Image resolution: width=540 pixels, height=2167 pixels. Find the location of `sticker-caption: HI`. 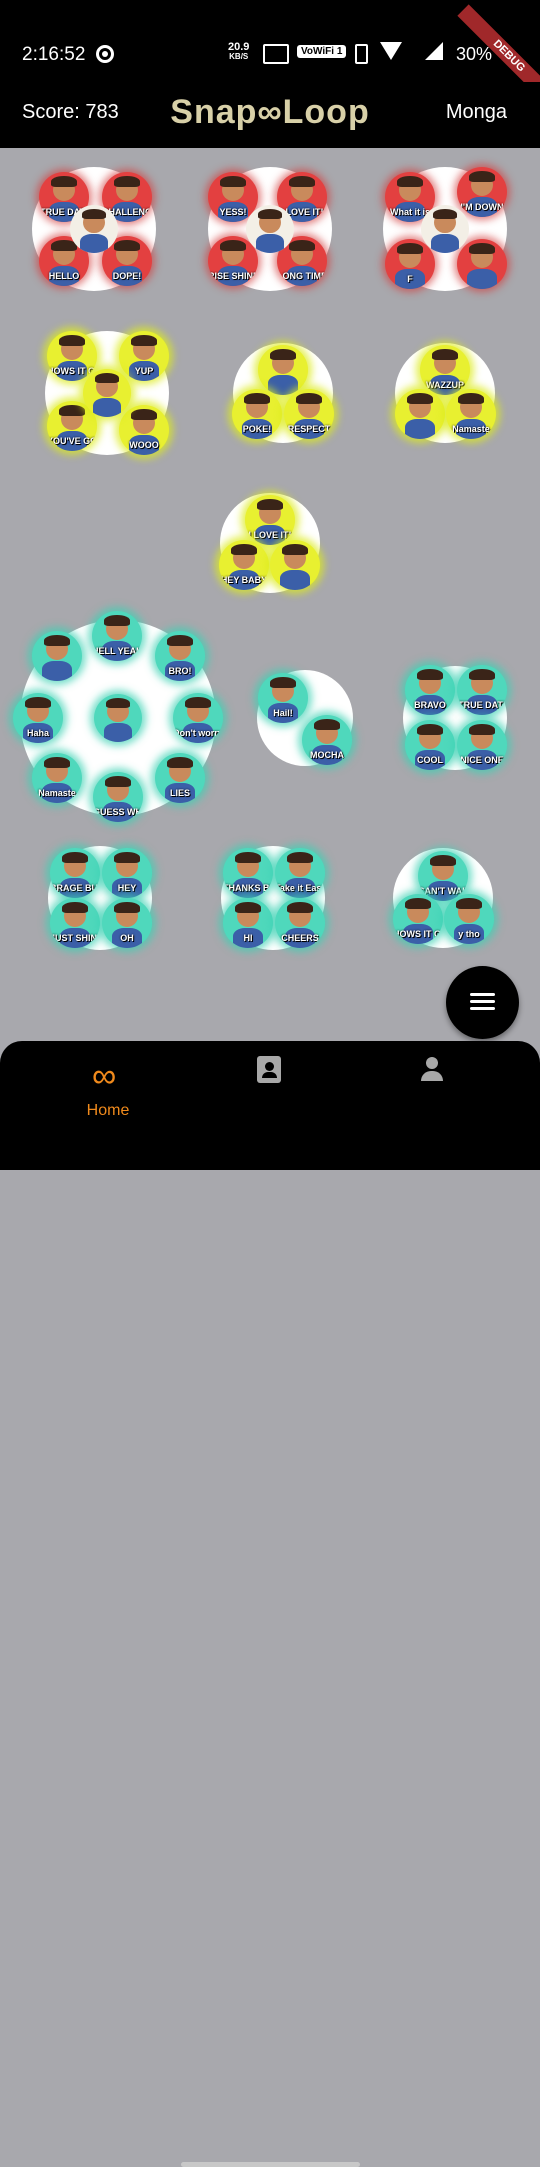

sticker-caption: HI is located at coordinates (248, 938).